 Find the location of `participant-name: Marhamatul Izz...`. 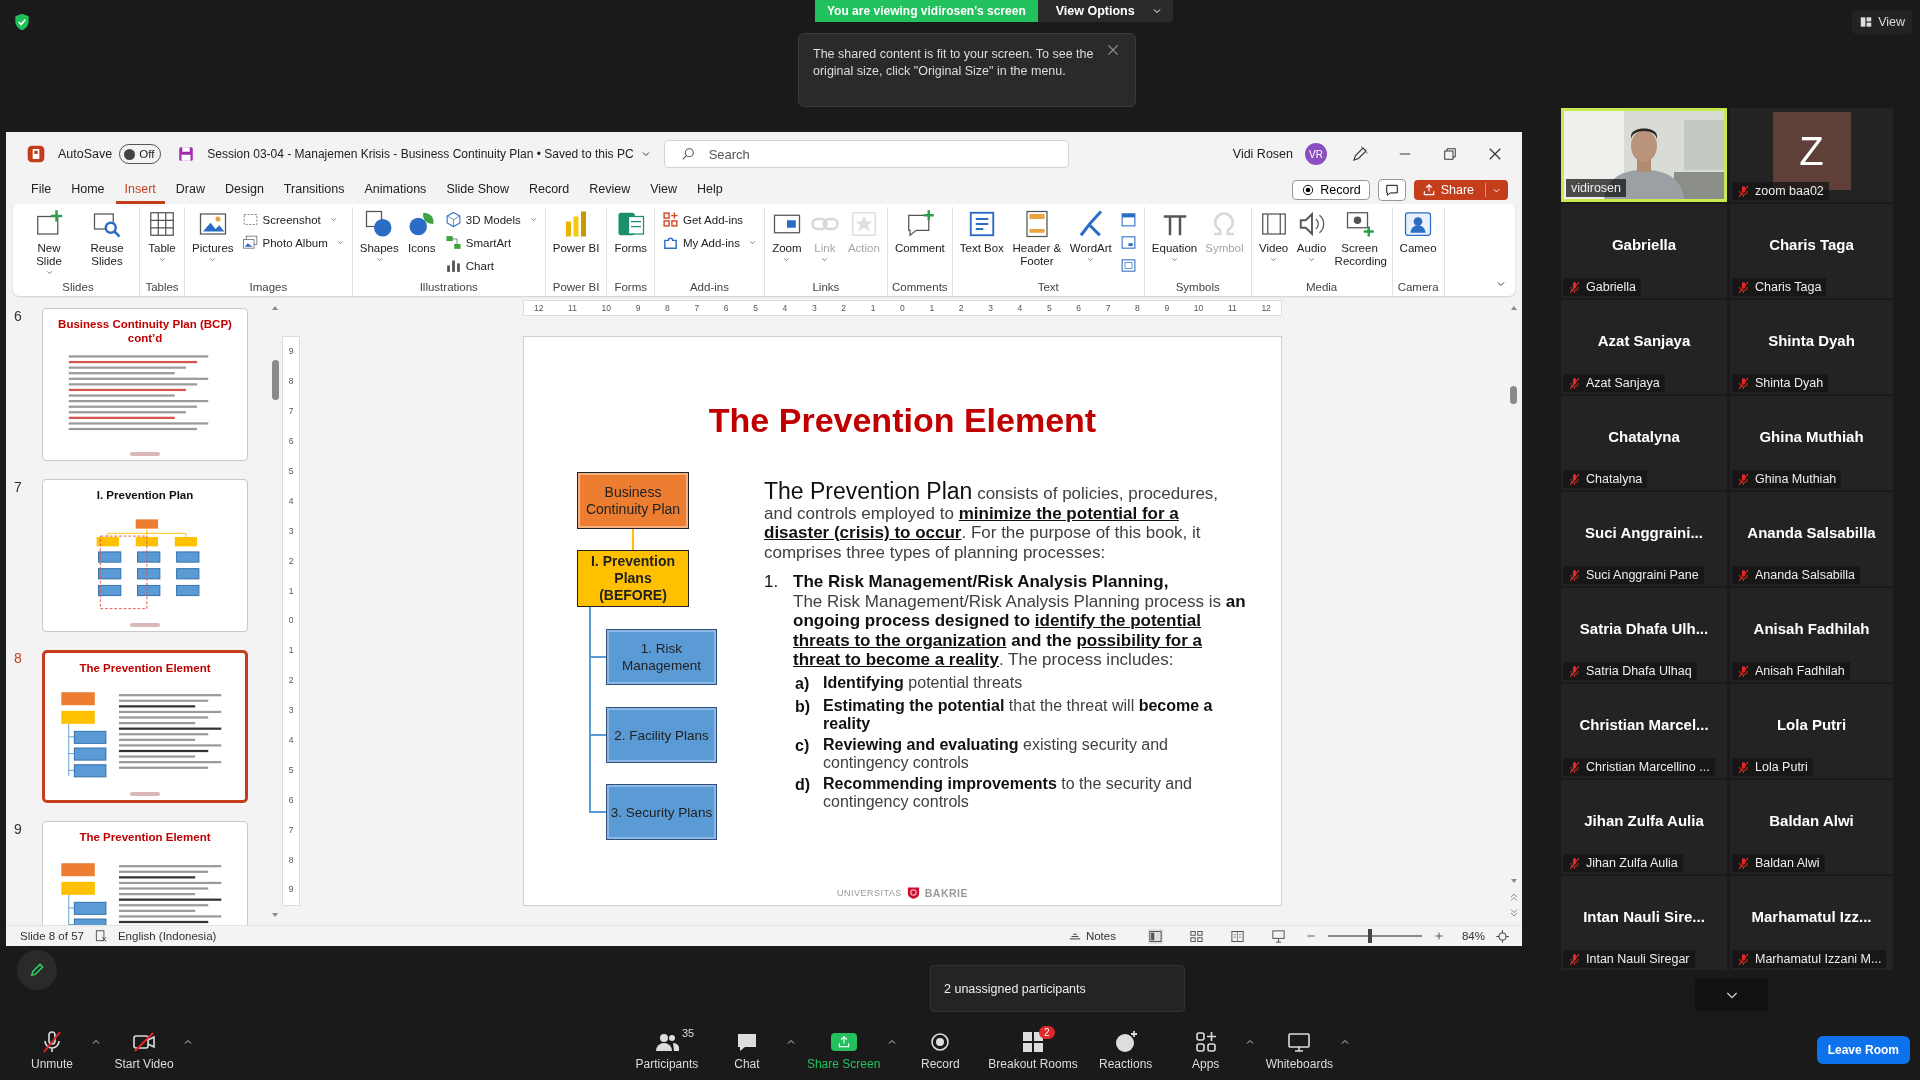

participant-name: Marhamatul Izz... is located at coordinates (1811, 916).